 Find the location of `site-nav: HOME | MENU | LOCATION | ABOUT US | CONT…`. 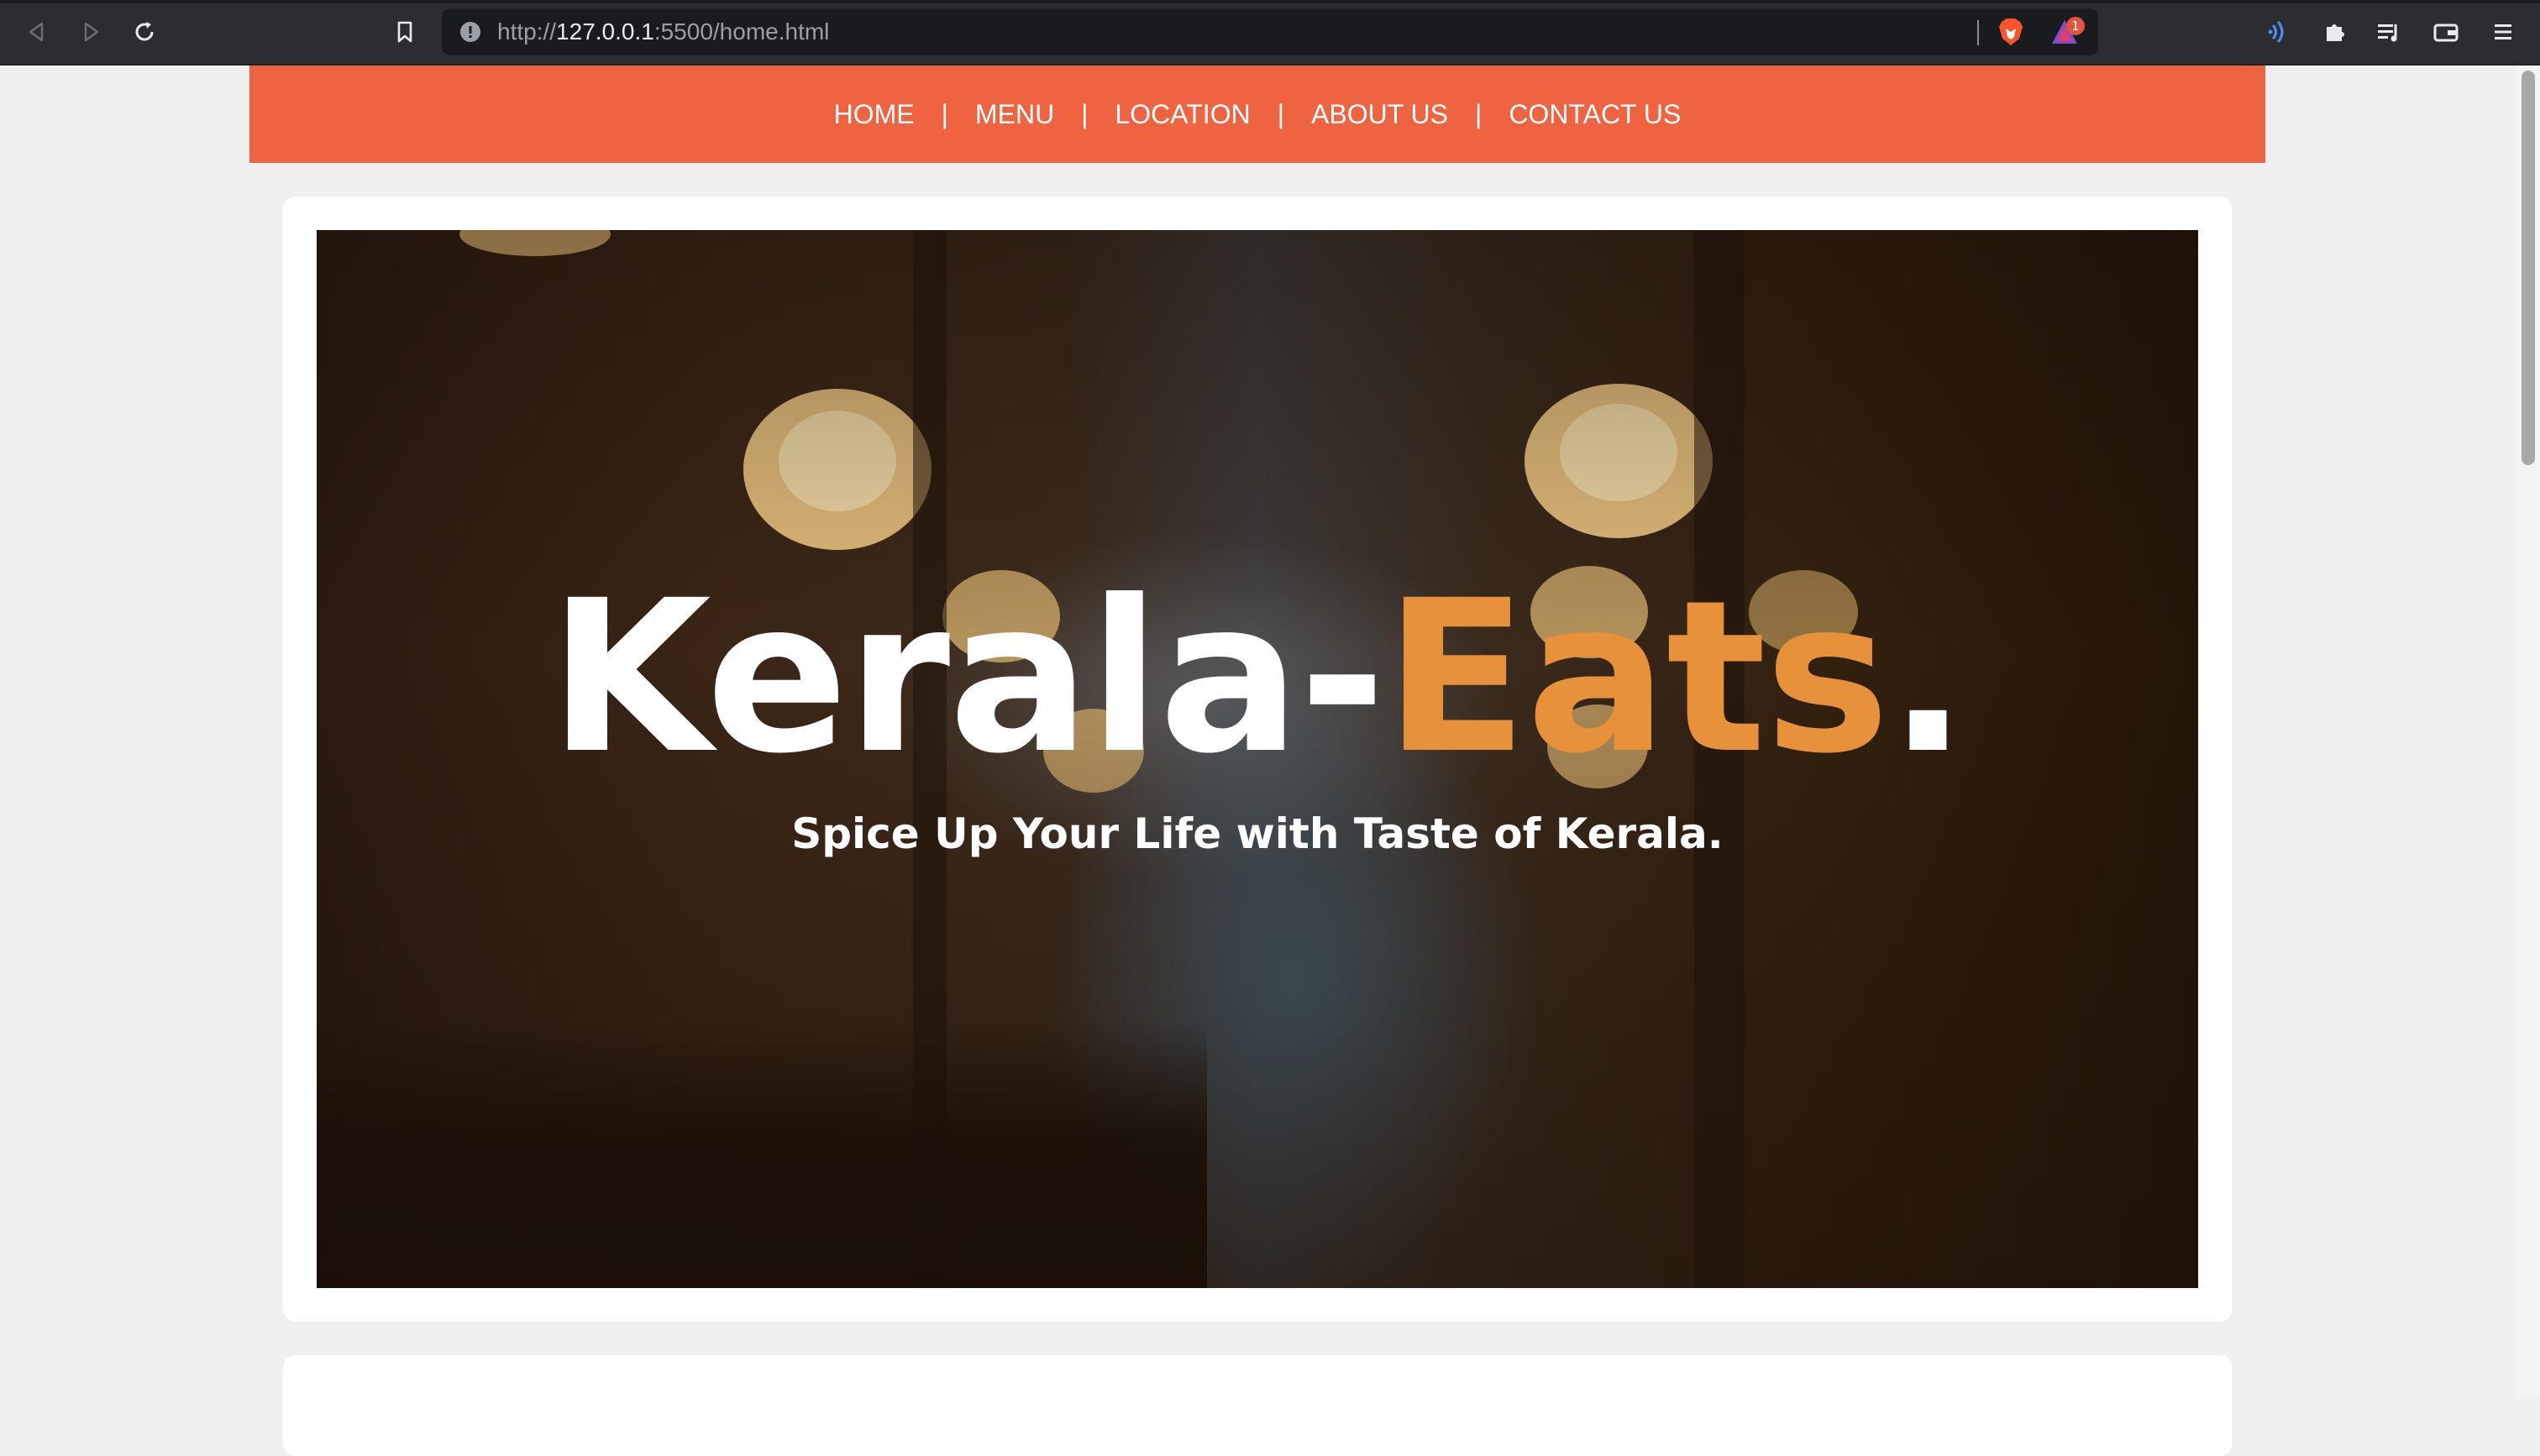

site-nav: HOME | MENU | LOCATION | ABOUT US | CONT… is located at coordinates (1257, 114).